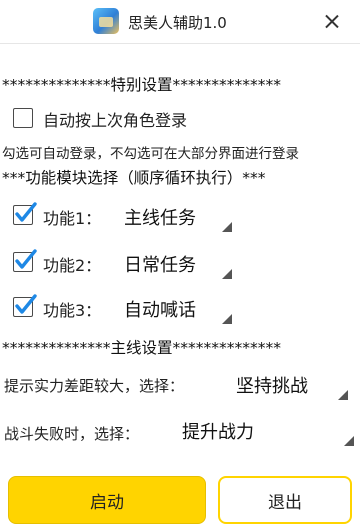 Image resolution: width=360 pixels, height=527 pixels. I want to click on auto-login-checkbox, so click(23, 118).